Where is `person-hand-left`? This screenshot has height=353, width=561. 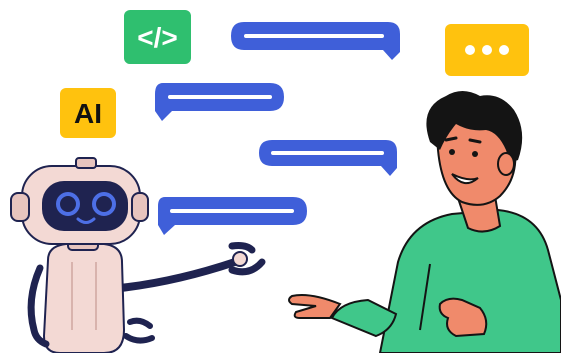 person-hand-left is located at coordinates (315, 306).